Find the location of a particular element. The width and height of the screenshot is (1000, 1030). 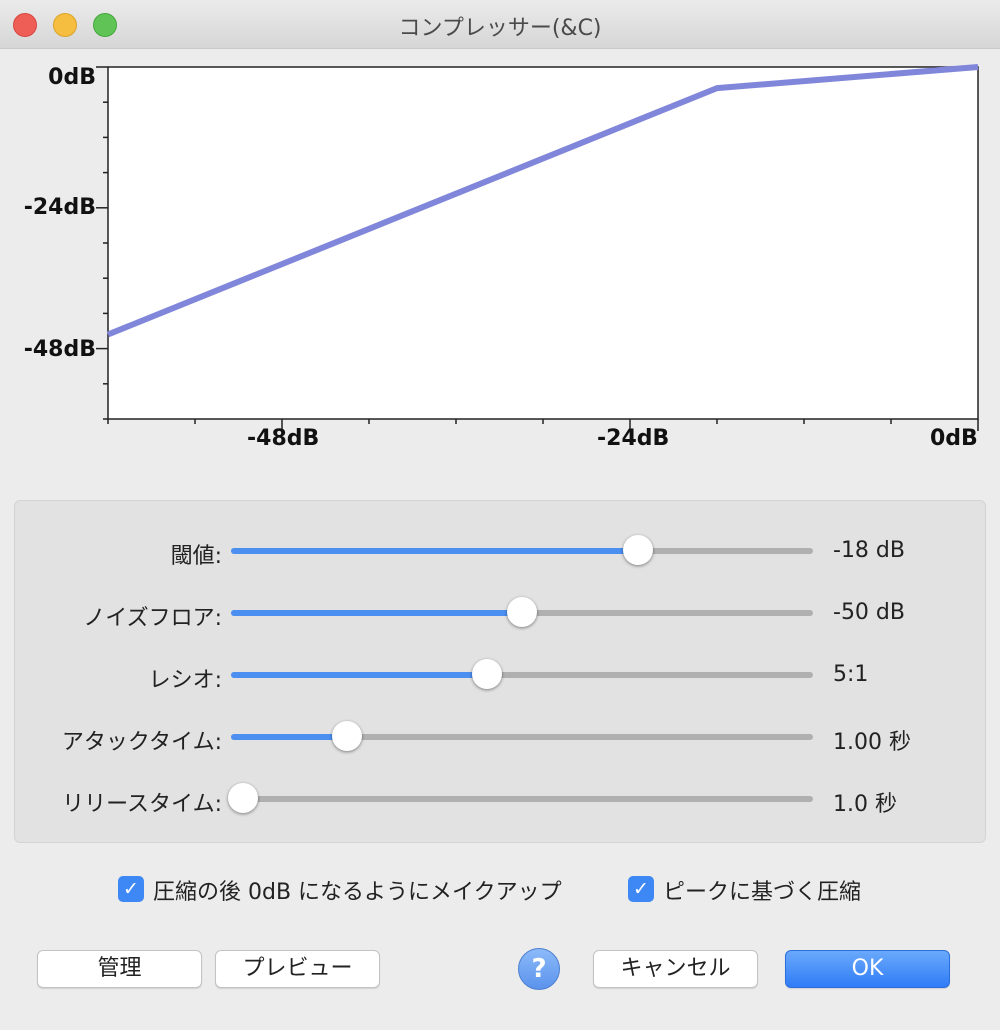

attack-time-label: アタックタイム: is located at coordinates (141, 742).